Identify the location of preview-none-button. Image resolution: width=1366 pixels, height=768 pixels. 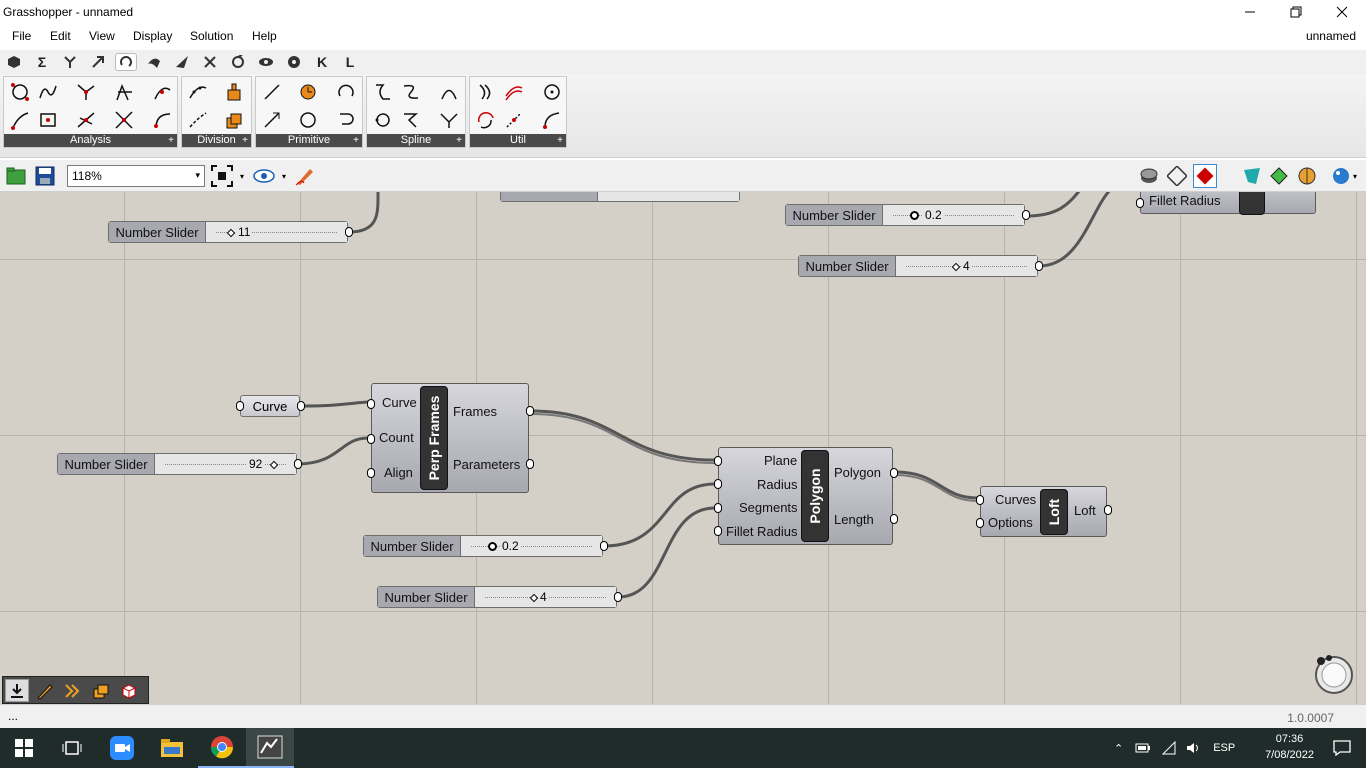
(1149, 176).